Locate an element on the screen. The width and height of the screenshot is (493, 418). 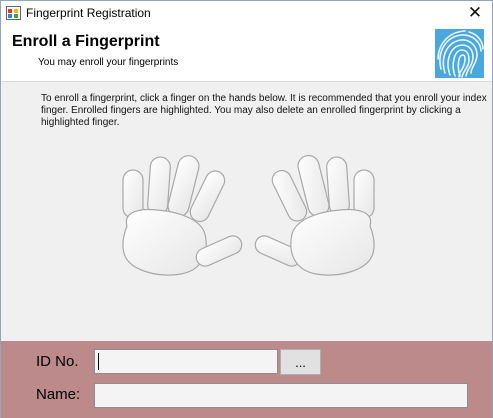
id-input is located at coordinates (186, 361).